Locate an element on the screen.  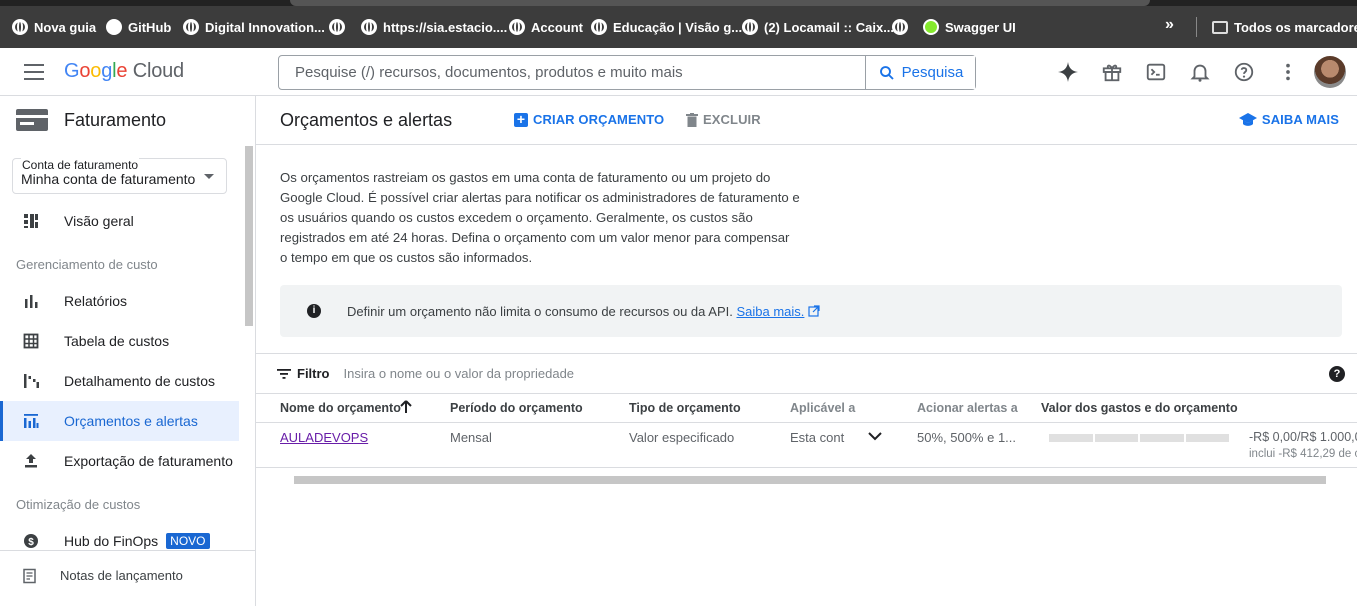
sidebar-header: Faturamento is located at coordinates (91, 120).